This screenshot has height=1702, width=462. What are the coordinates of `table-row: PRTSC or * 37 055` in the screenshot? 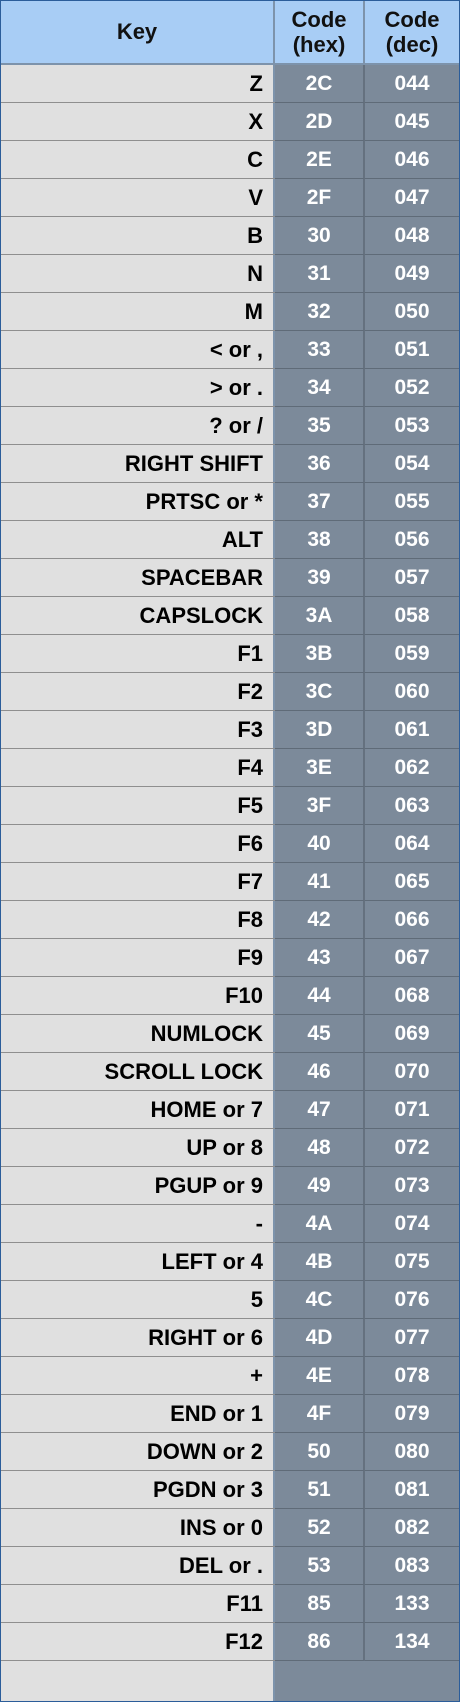 It's located at (230, 502).